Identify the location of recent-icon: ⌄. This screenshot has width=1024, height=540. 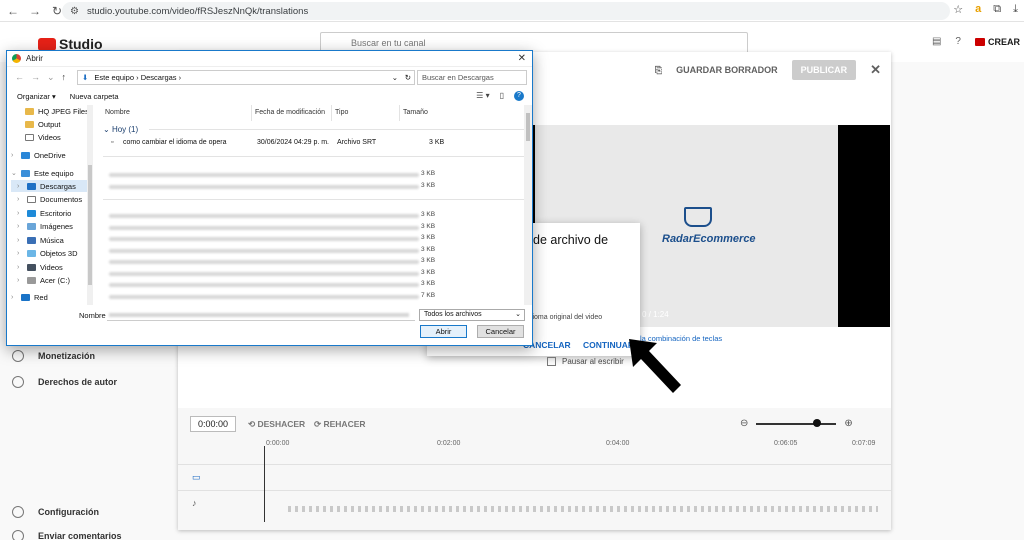
(51, 77).